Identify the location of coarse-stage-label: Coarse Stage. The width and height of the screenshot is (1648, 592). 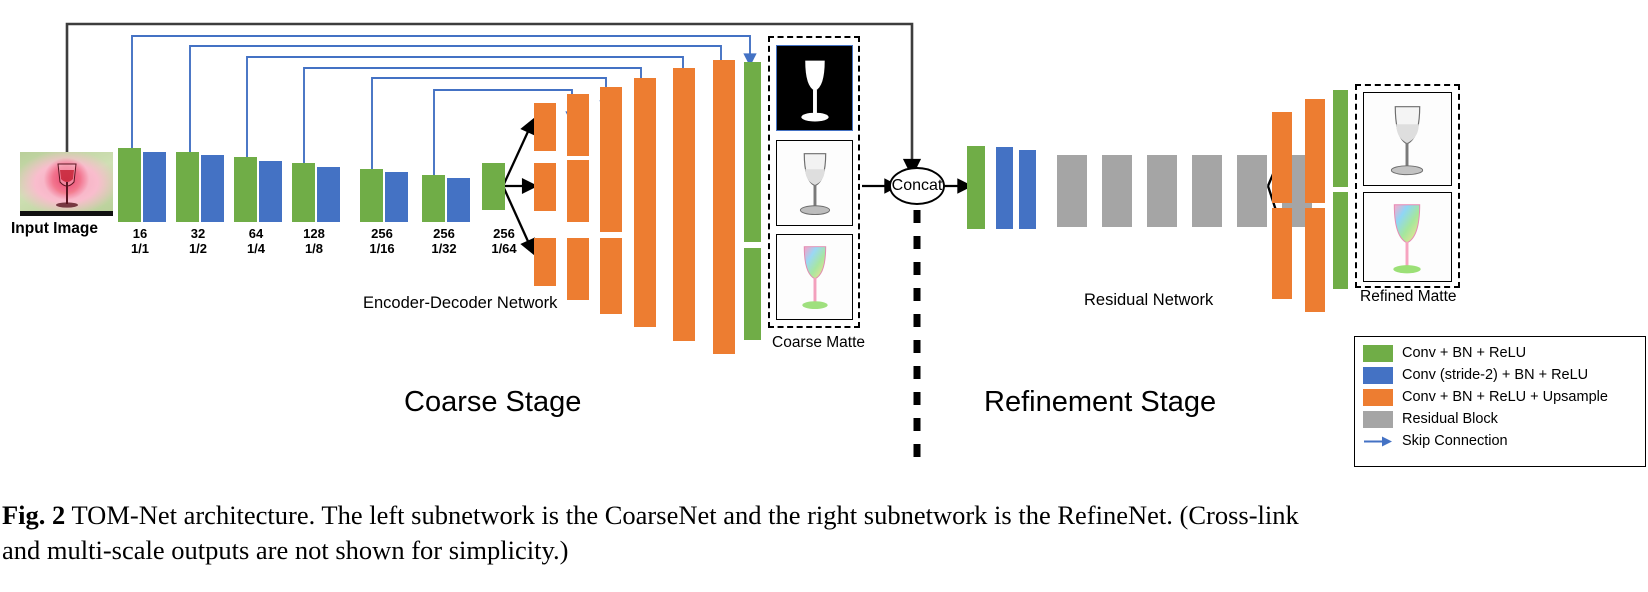
(493, 402).